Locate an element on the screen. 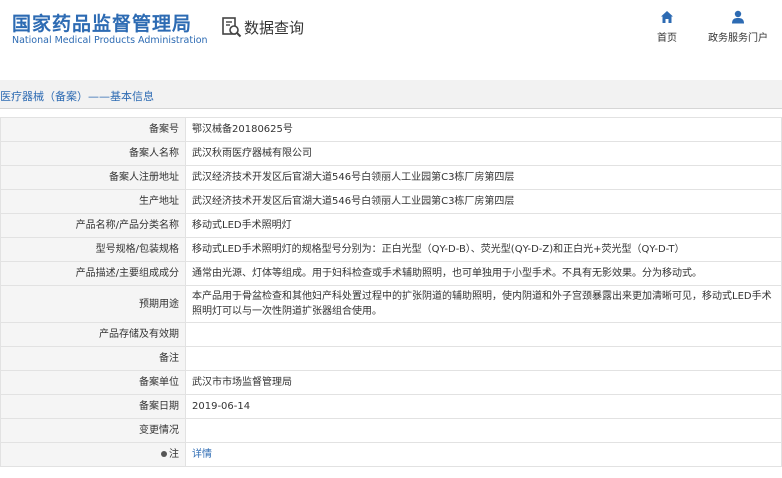 The image size is (782, 478). nav-home-label: 首页 is located at coordinates (667, 38).